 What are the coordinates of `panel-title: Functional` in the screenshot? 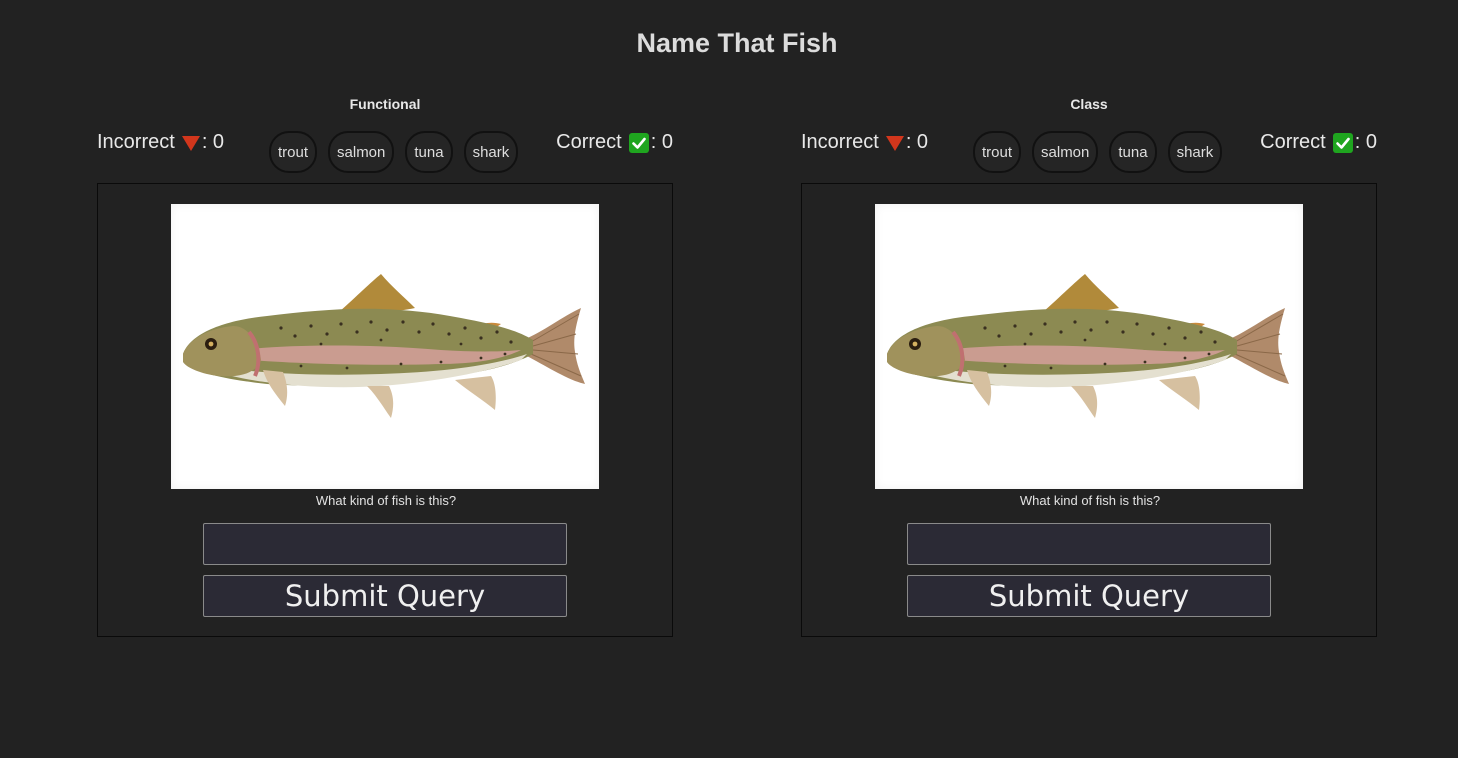 It's located at (385, 104).